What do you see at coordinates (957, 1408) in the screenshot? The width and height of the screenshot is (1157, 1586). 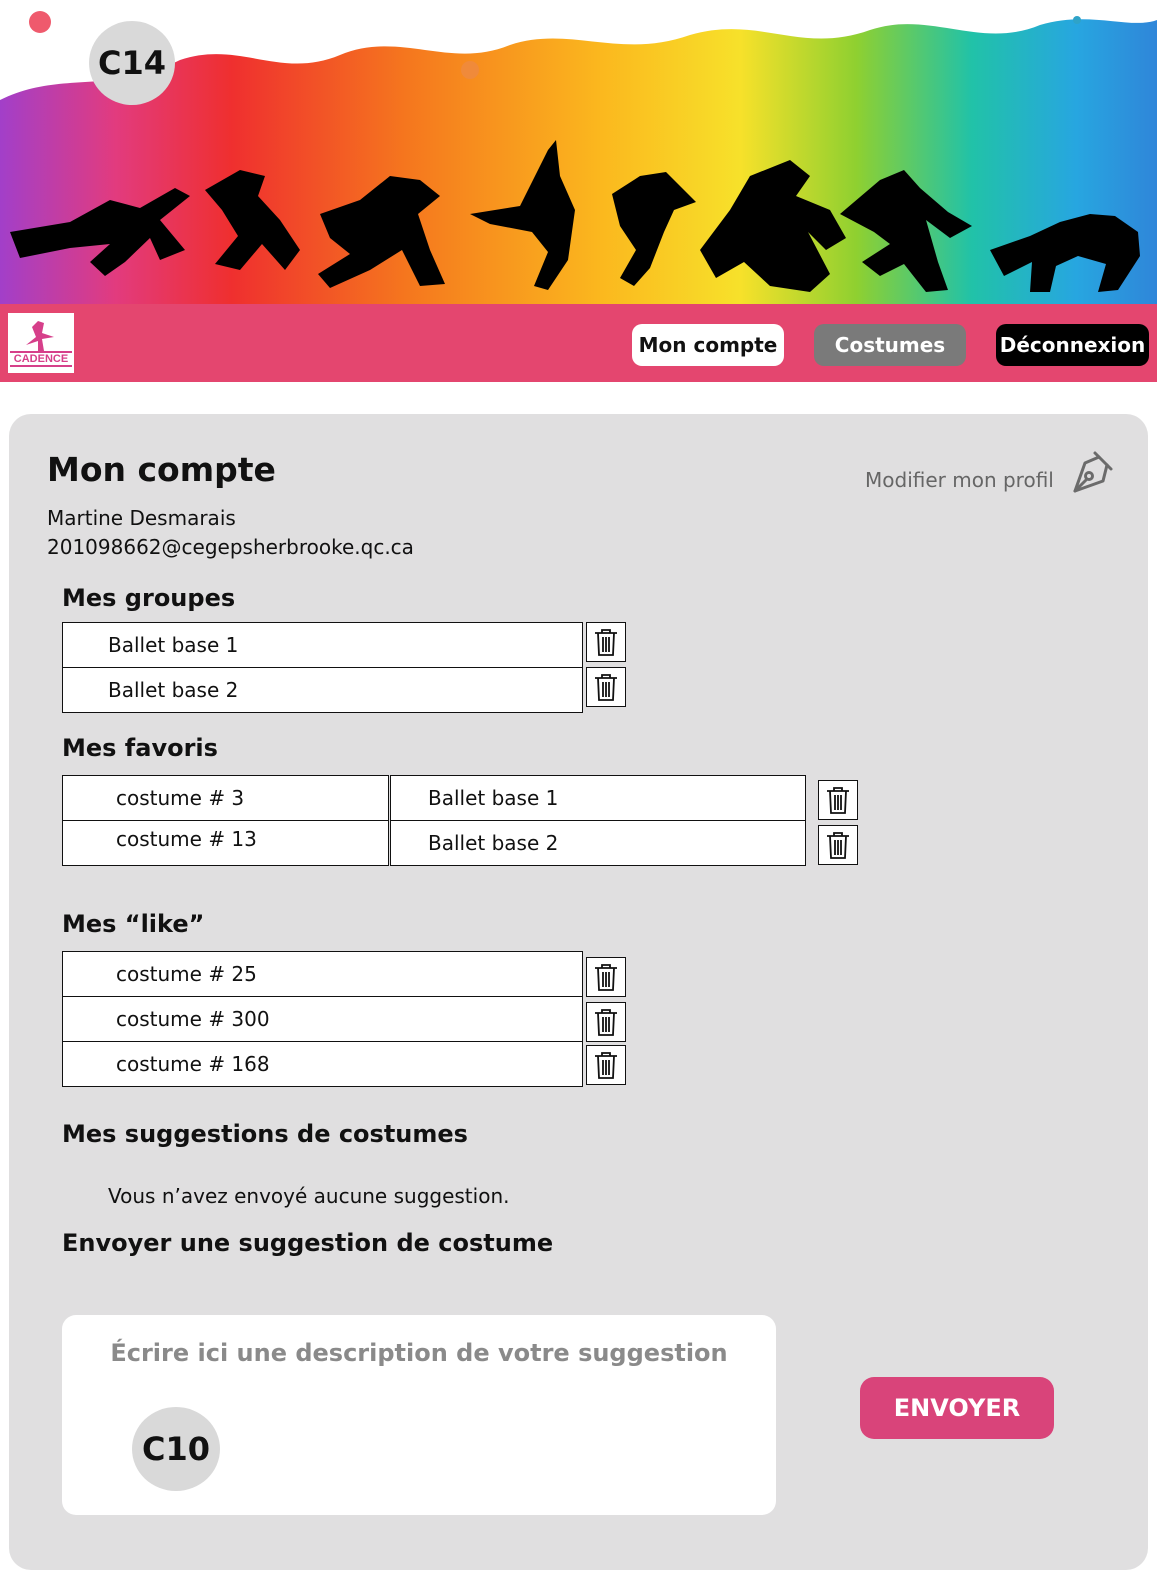 I see `send-button: ENVOYER` at bounding box center [957, 1408].